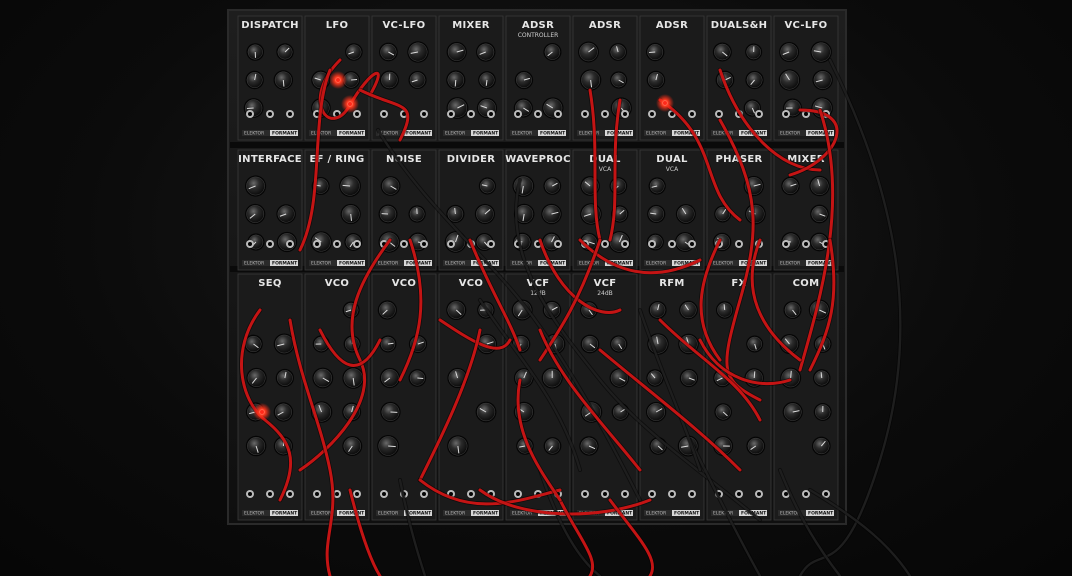 The height and width of the screenshot is (576, 1072). I want to click on module-title: DISPATCH, so click(270, 25).